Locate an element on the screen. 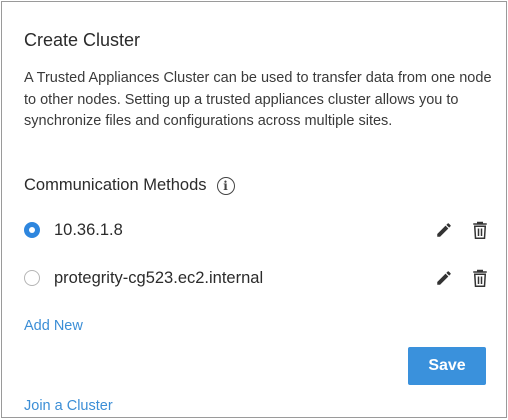 Image resolution: width=508 pixels, height=420 pixels. save-button: Save is located at coordinates (447, 366).